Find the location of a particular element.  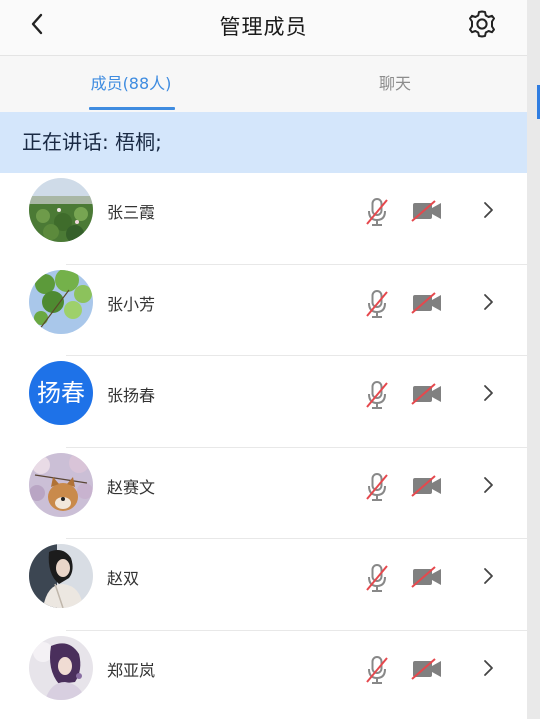

page-title: 管理成员 is located at coordinates (263, 27).